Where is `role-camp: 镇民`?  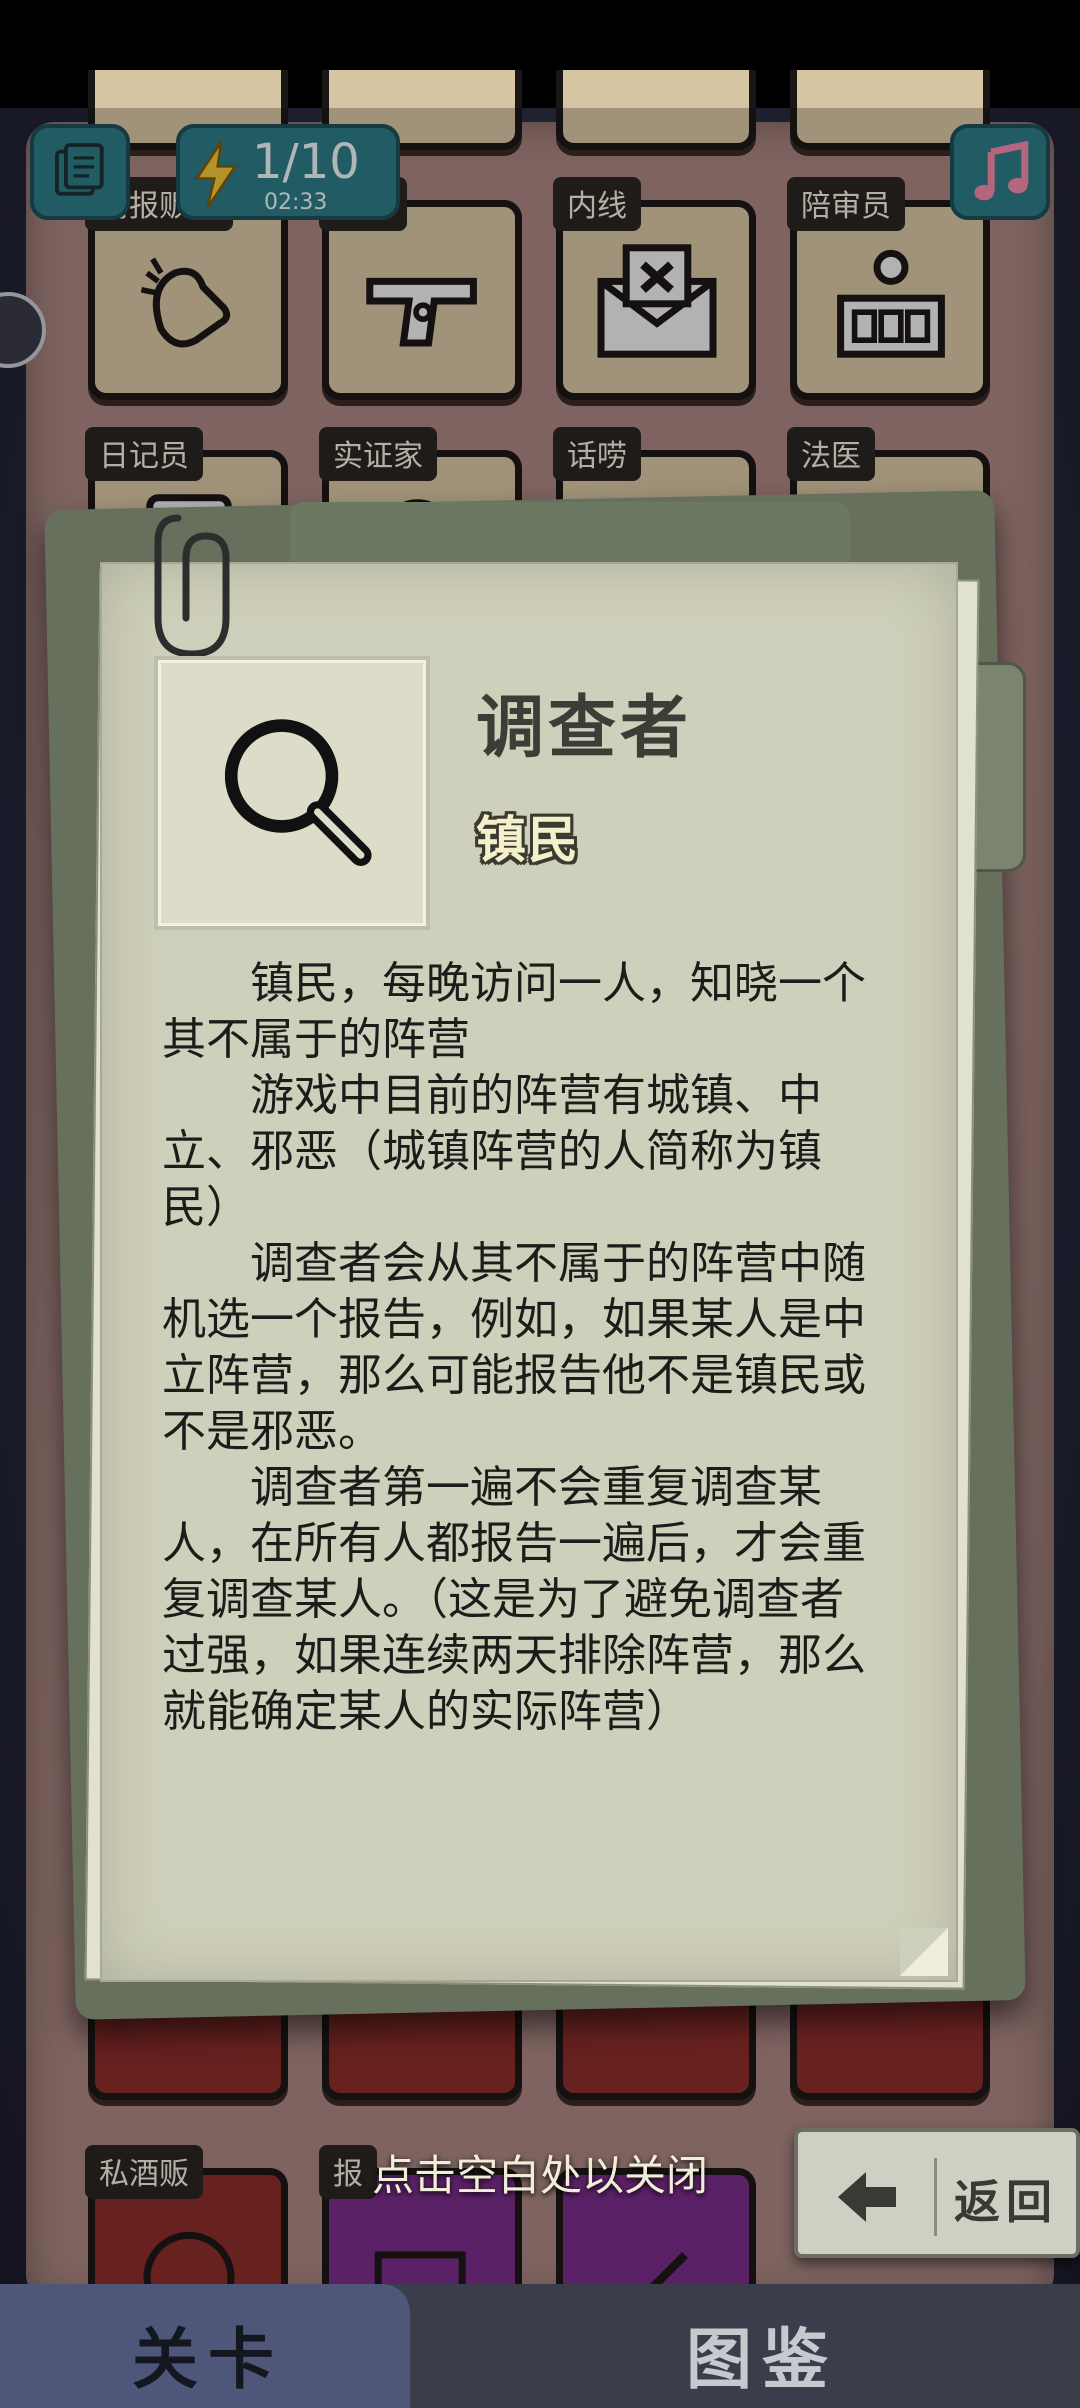
role-camp: 镇民 is located at coordinates (528, 840).